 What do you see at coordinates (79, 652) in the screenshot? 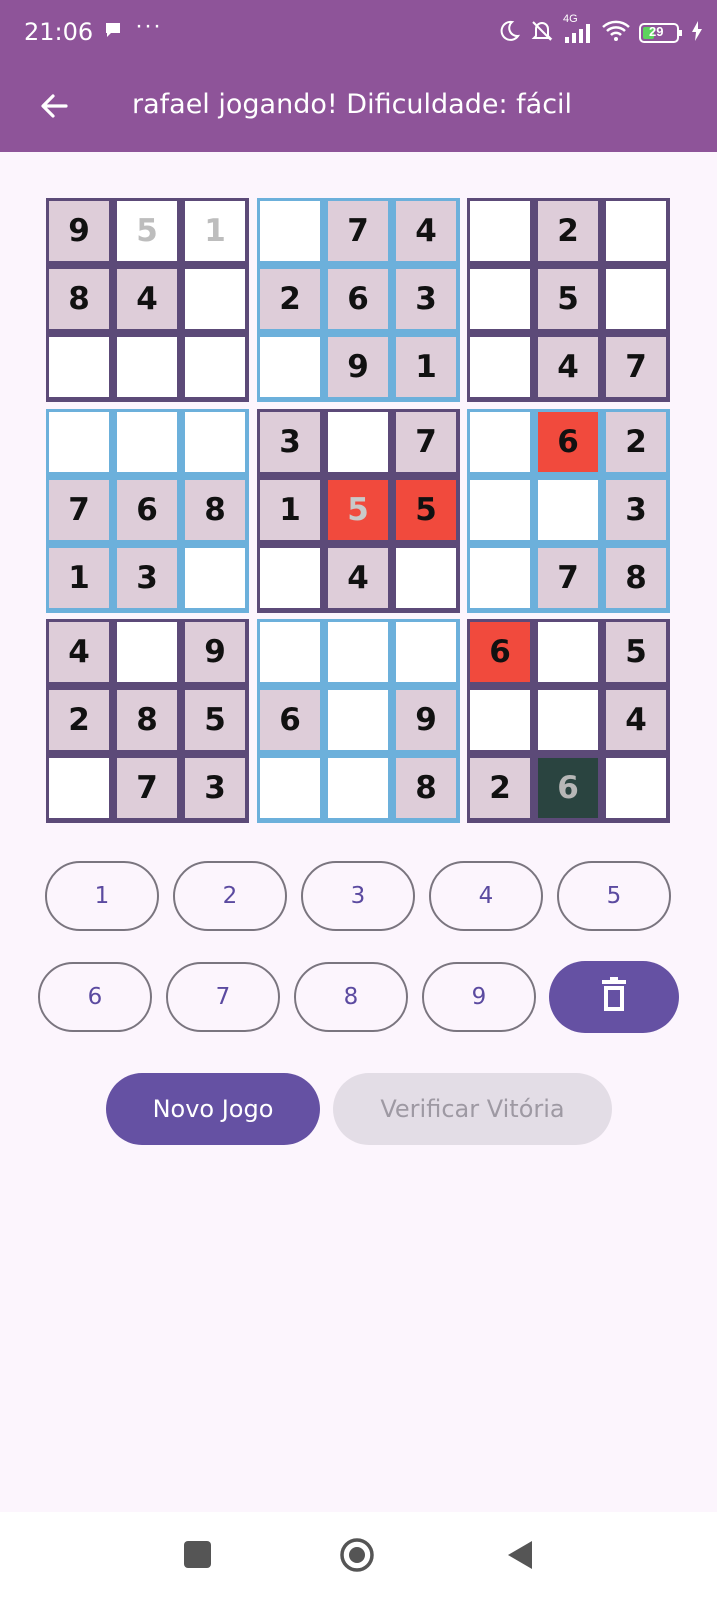
I see `sudoku-cell-r7c1: 4` at bounding box center [79, 652].